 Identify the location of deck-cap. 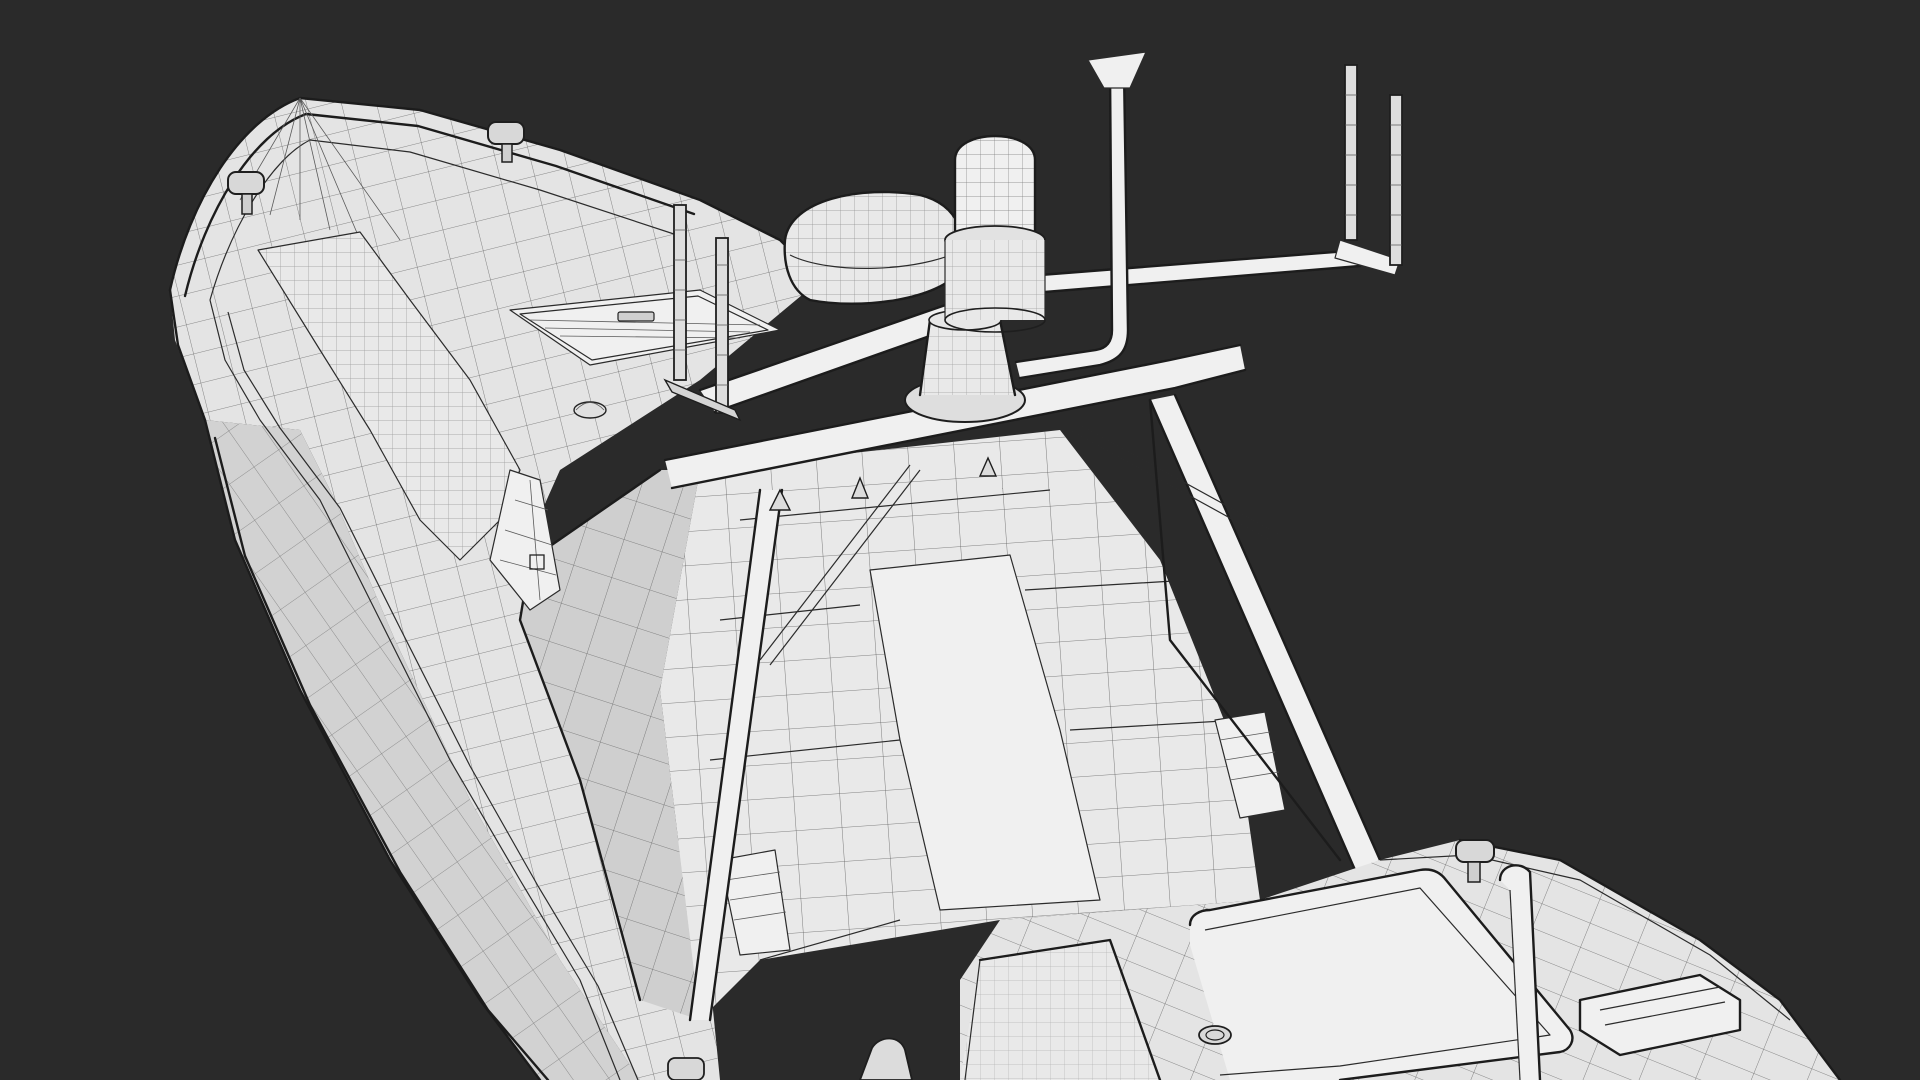
(1215, 1035).